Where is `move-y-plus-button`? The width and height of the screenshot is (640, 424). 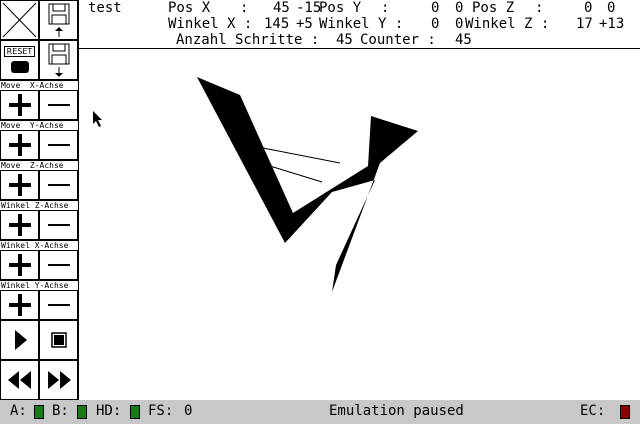 move-y-plus-button is located at coordinates (19, 145).